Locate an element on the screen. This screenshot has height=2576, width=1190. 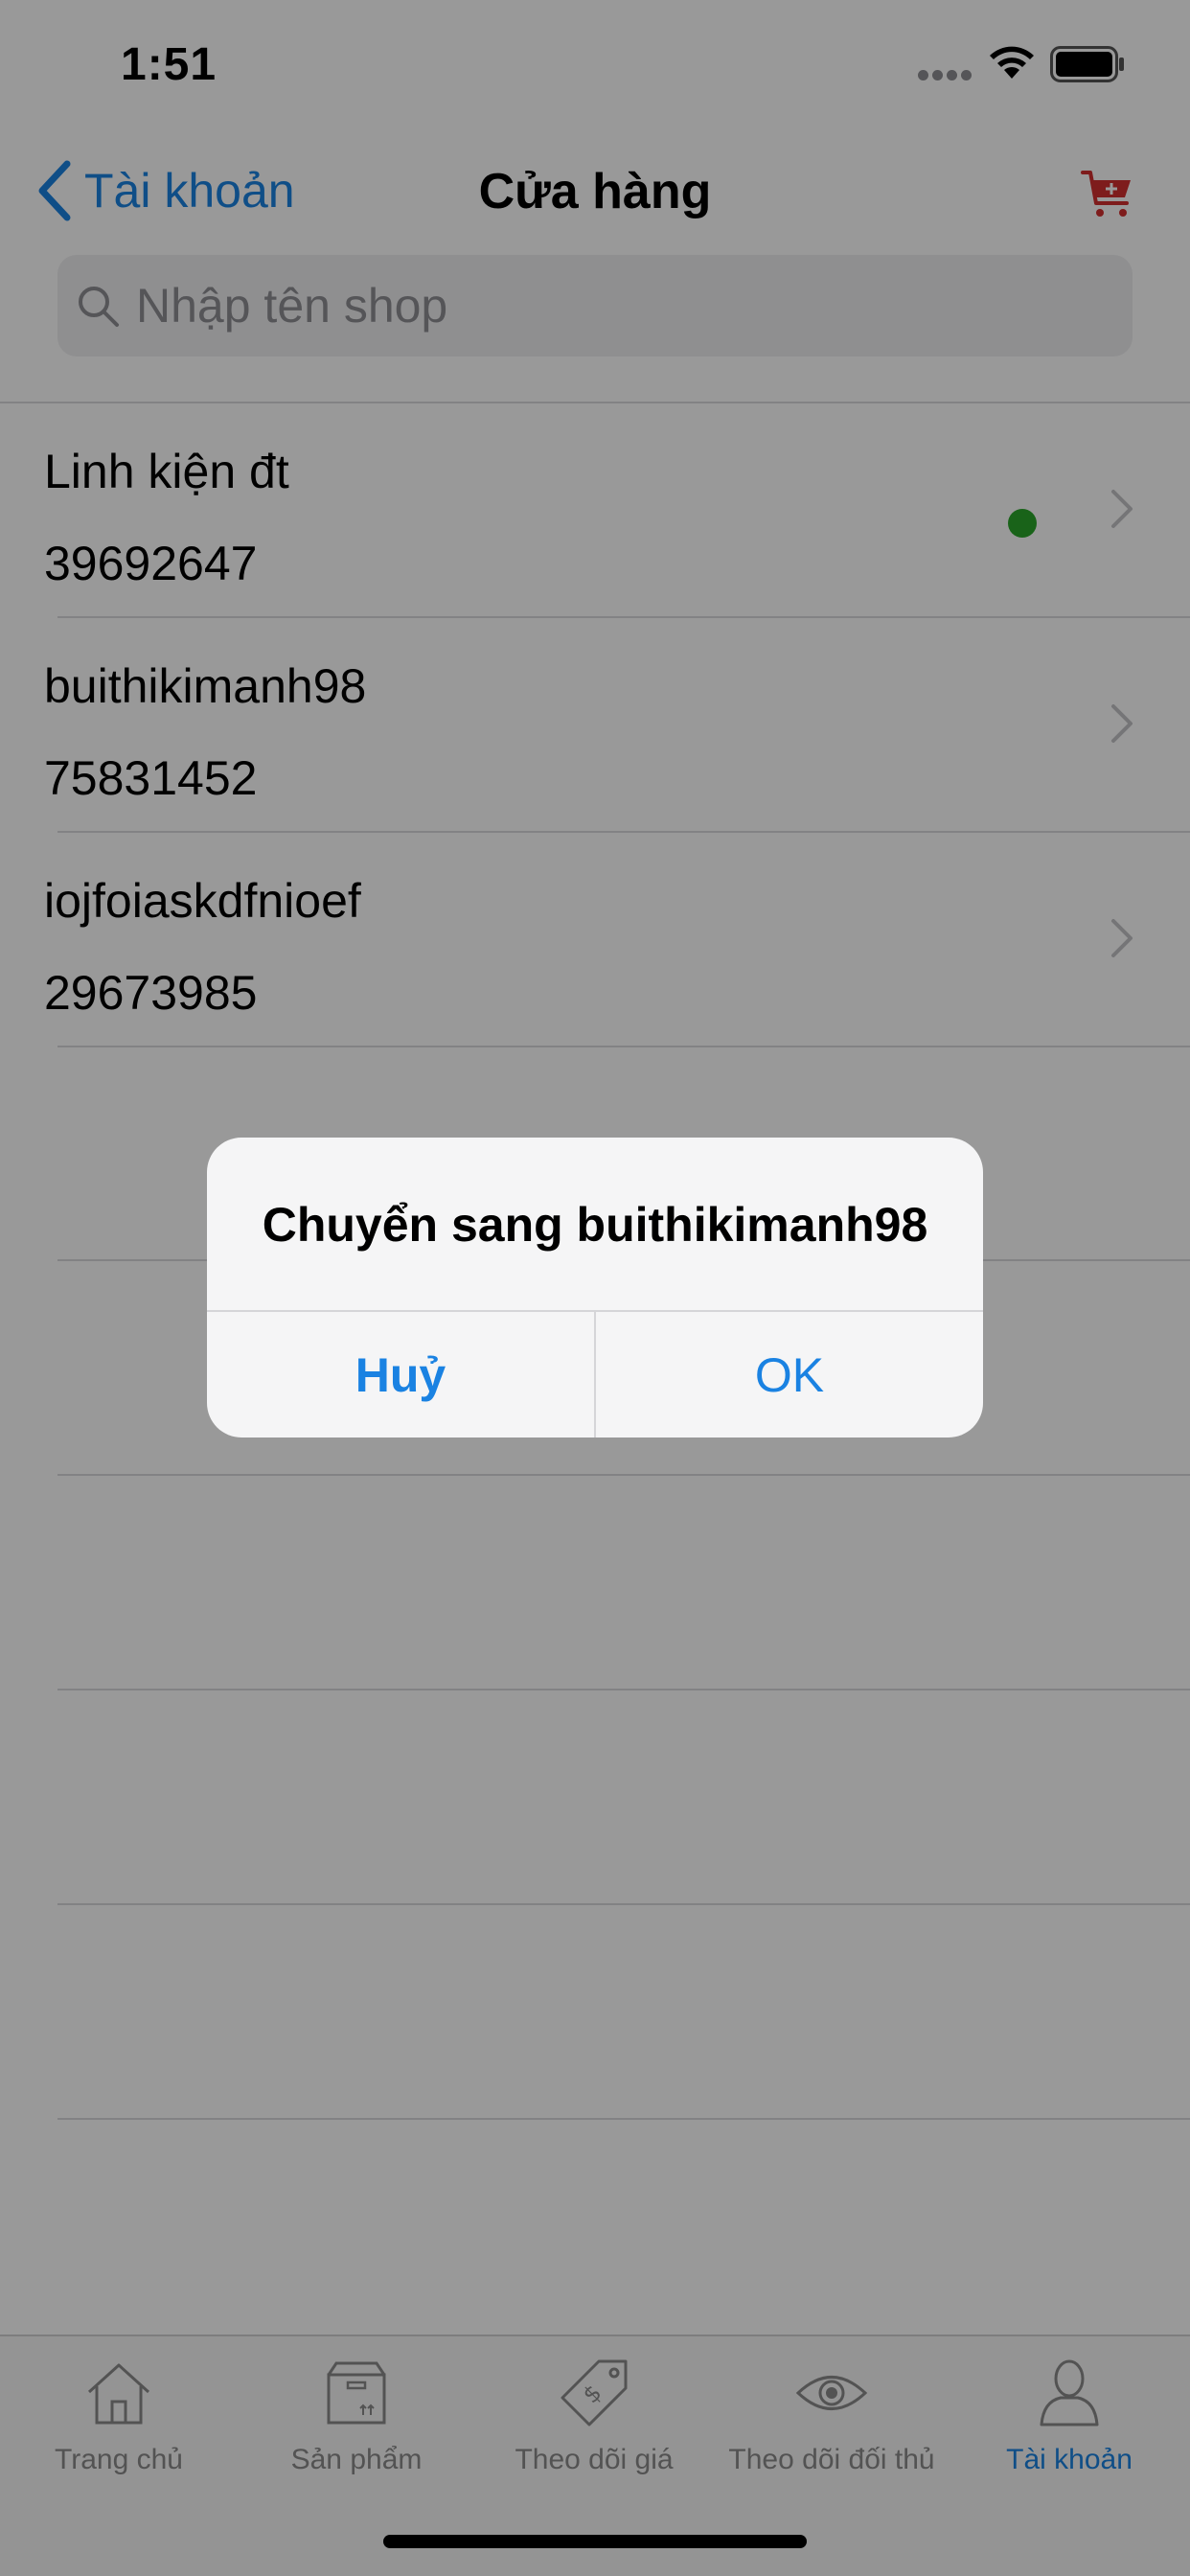
confirm-switch-dialog: Chuyển sang buithikimanh98 Huỷ OK is located at coordinates (595, 1288).